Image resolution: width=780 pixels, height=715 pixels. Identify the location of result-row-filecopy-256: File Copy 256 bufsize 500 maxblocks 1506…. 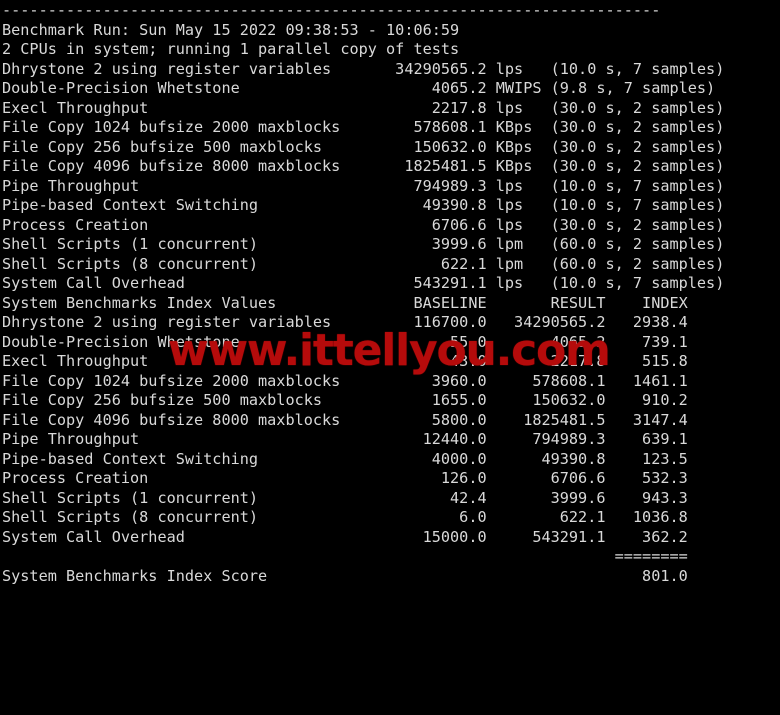
(363, 146).